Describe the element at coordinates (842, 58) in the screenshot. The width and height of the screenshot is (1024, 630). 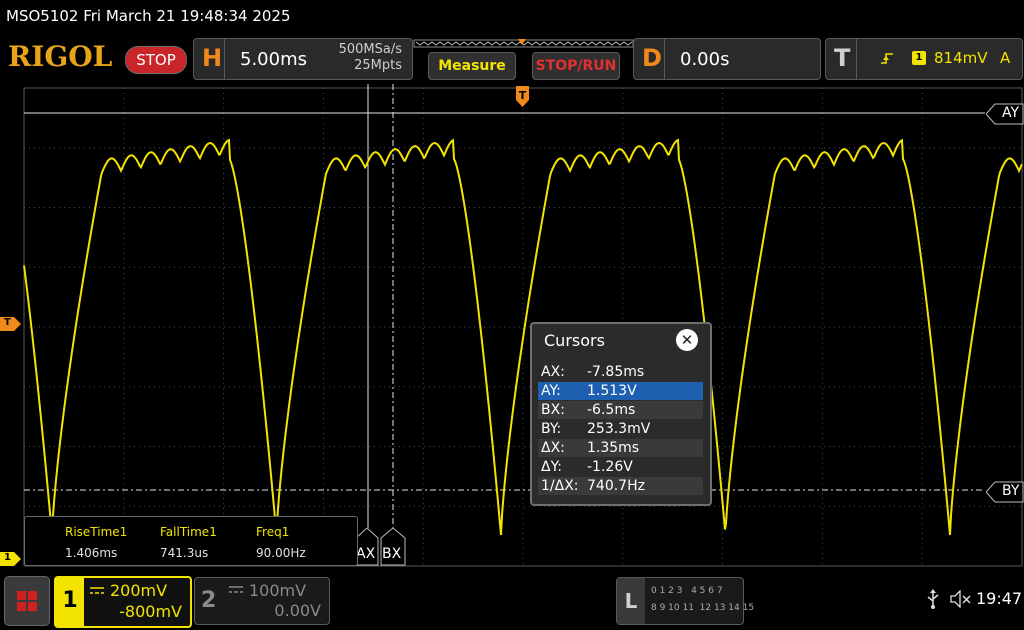
I see `trigger-letter: T` at that location.